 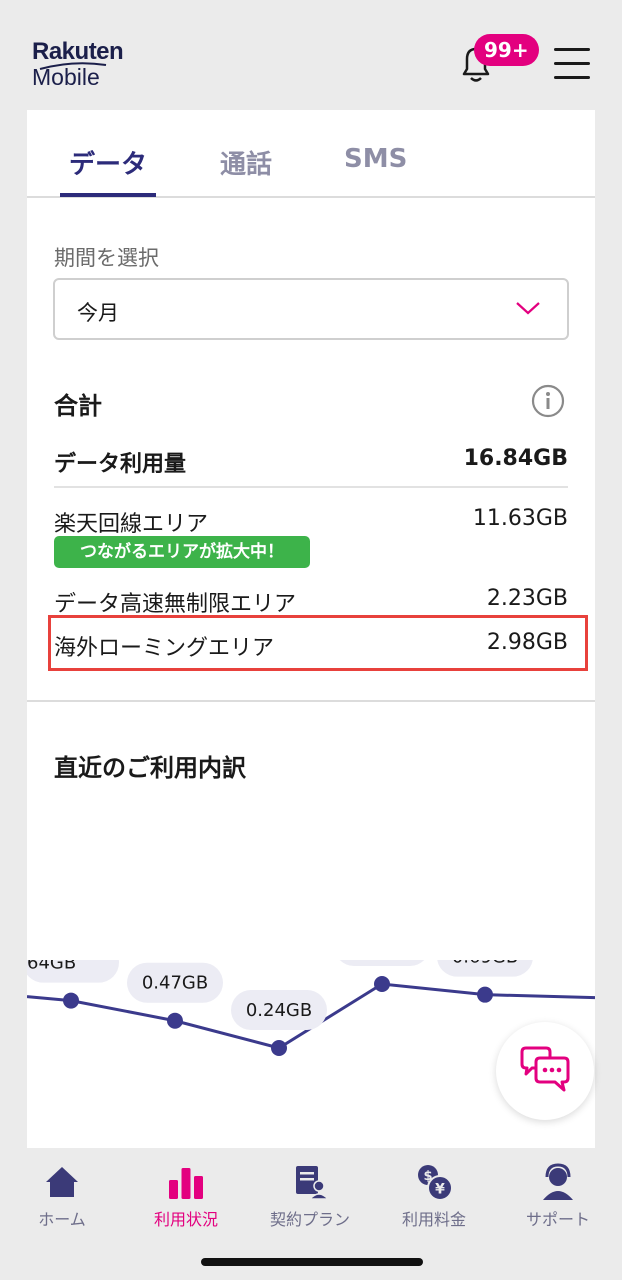 What do you see at coordinates (186, 1183) in the screenshot?
I see `usage-bar-chart-icon` at bounding box center [186, 1183].